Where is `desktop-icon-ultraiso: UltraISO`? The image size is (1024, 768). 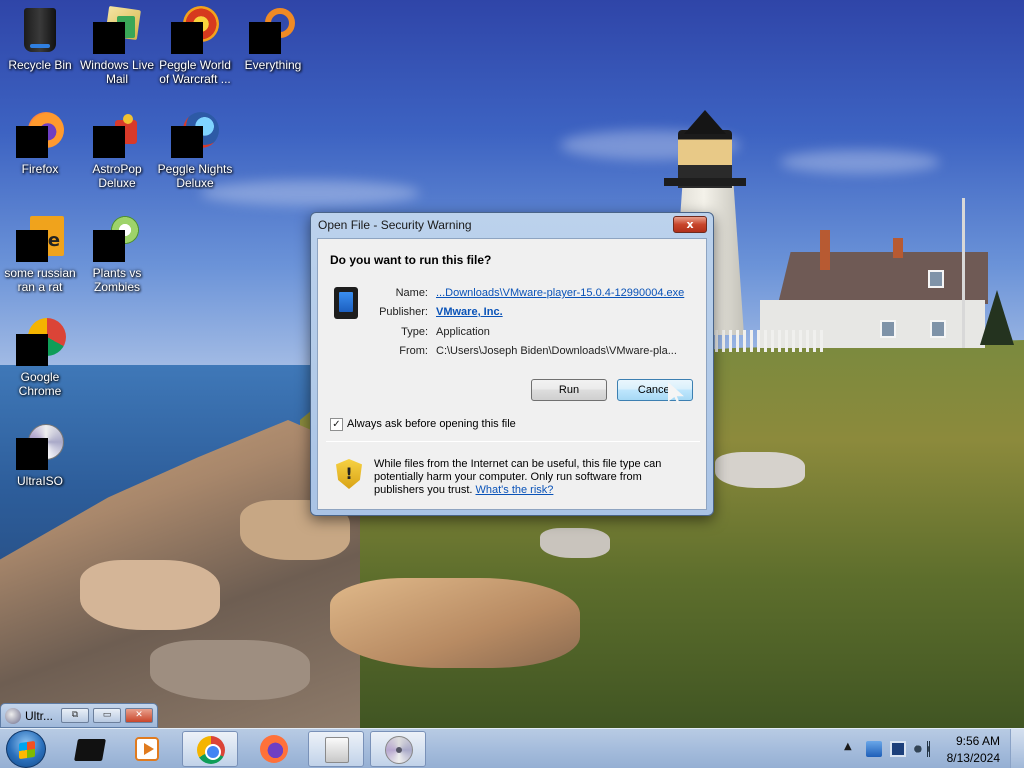 desktop-icon-ultraiso: UltraISO is located at coordinates (40, 455).